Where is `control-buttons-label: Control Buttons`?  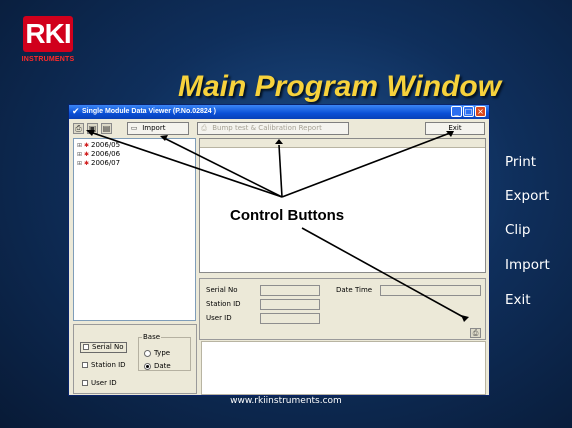 control-buttons-label: Control Buttons is located at coordinates (287, 215).